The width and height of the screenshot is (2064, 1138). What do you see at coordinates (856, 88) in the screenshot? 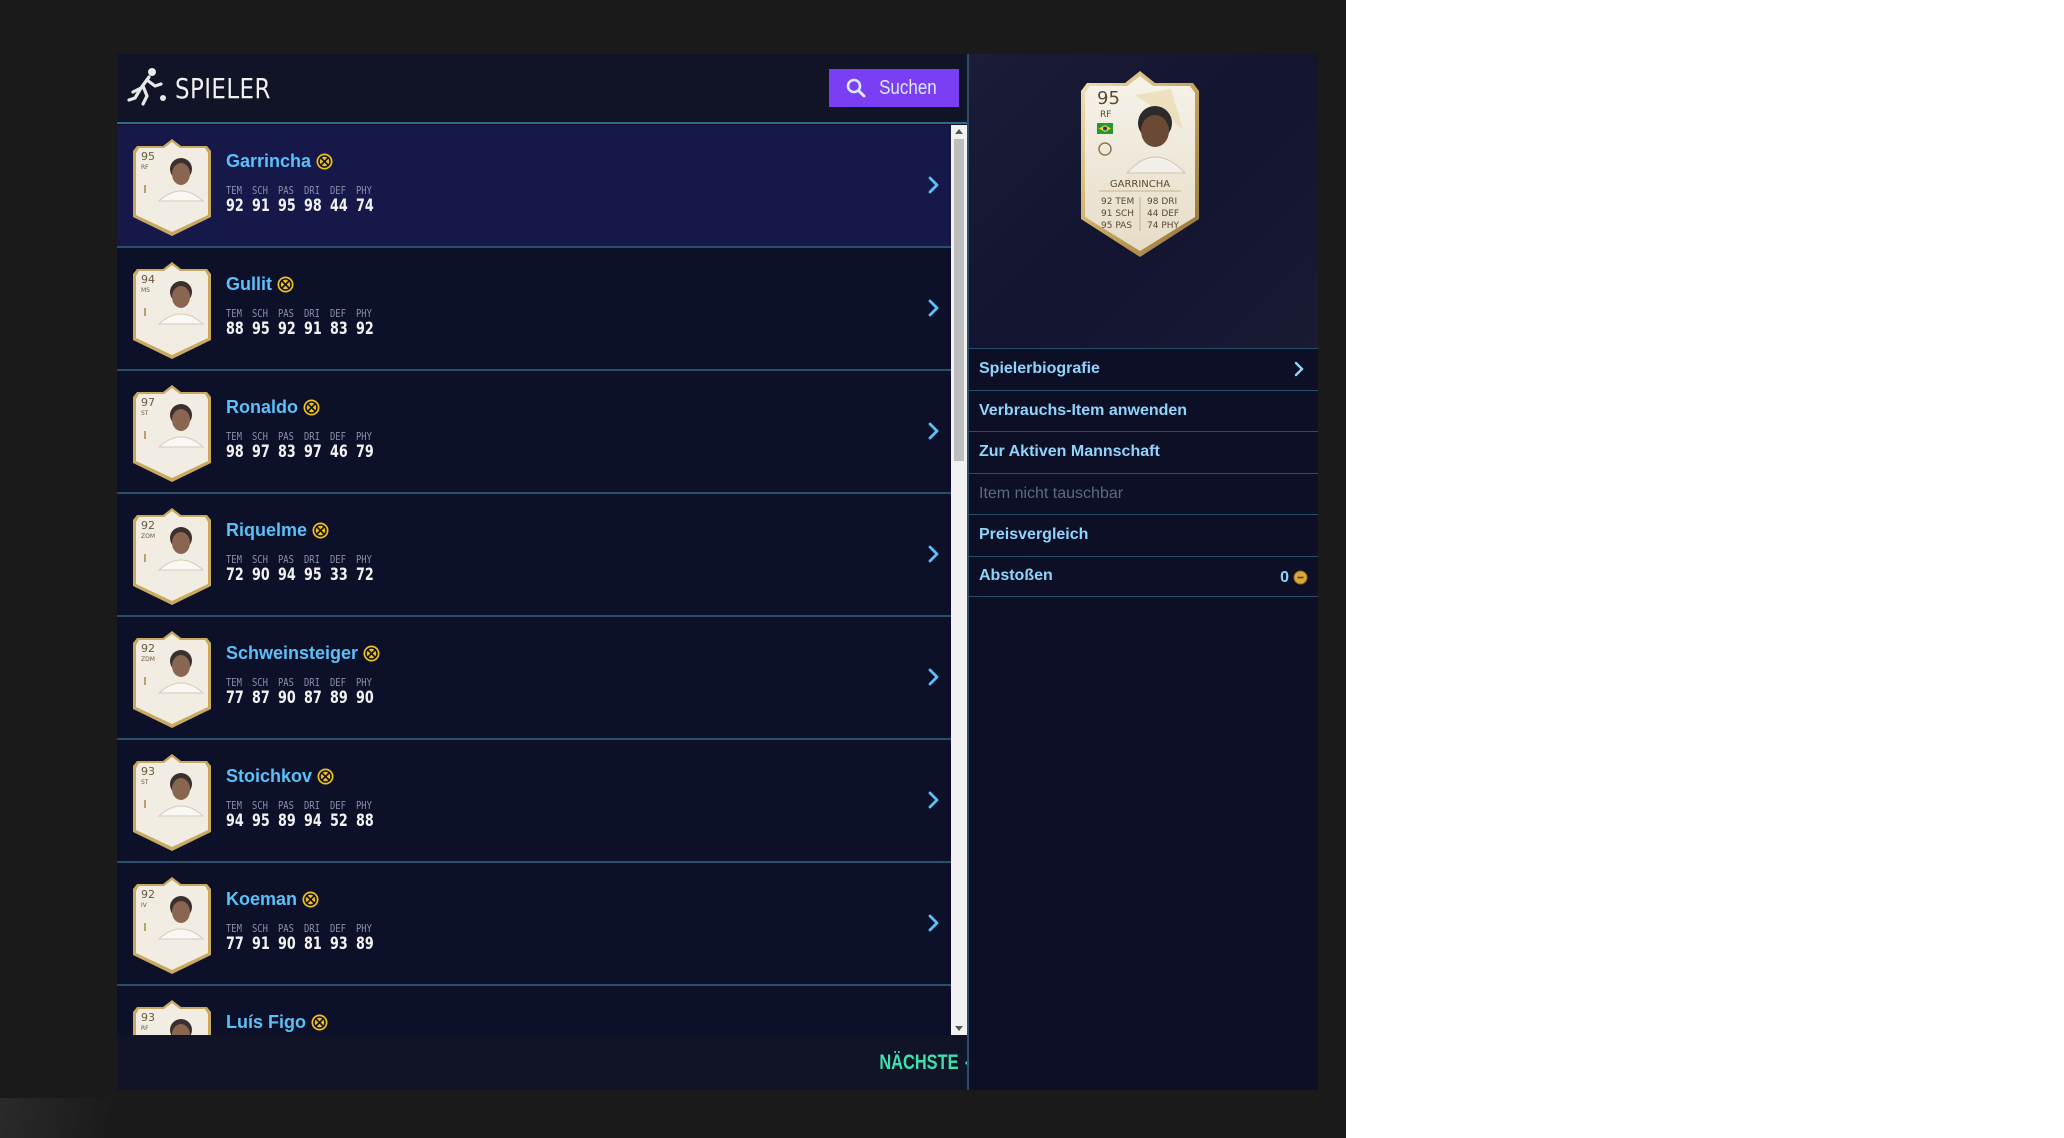
I see `search-icon` at bounding box center [856, 88].